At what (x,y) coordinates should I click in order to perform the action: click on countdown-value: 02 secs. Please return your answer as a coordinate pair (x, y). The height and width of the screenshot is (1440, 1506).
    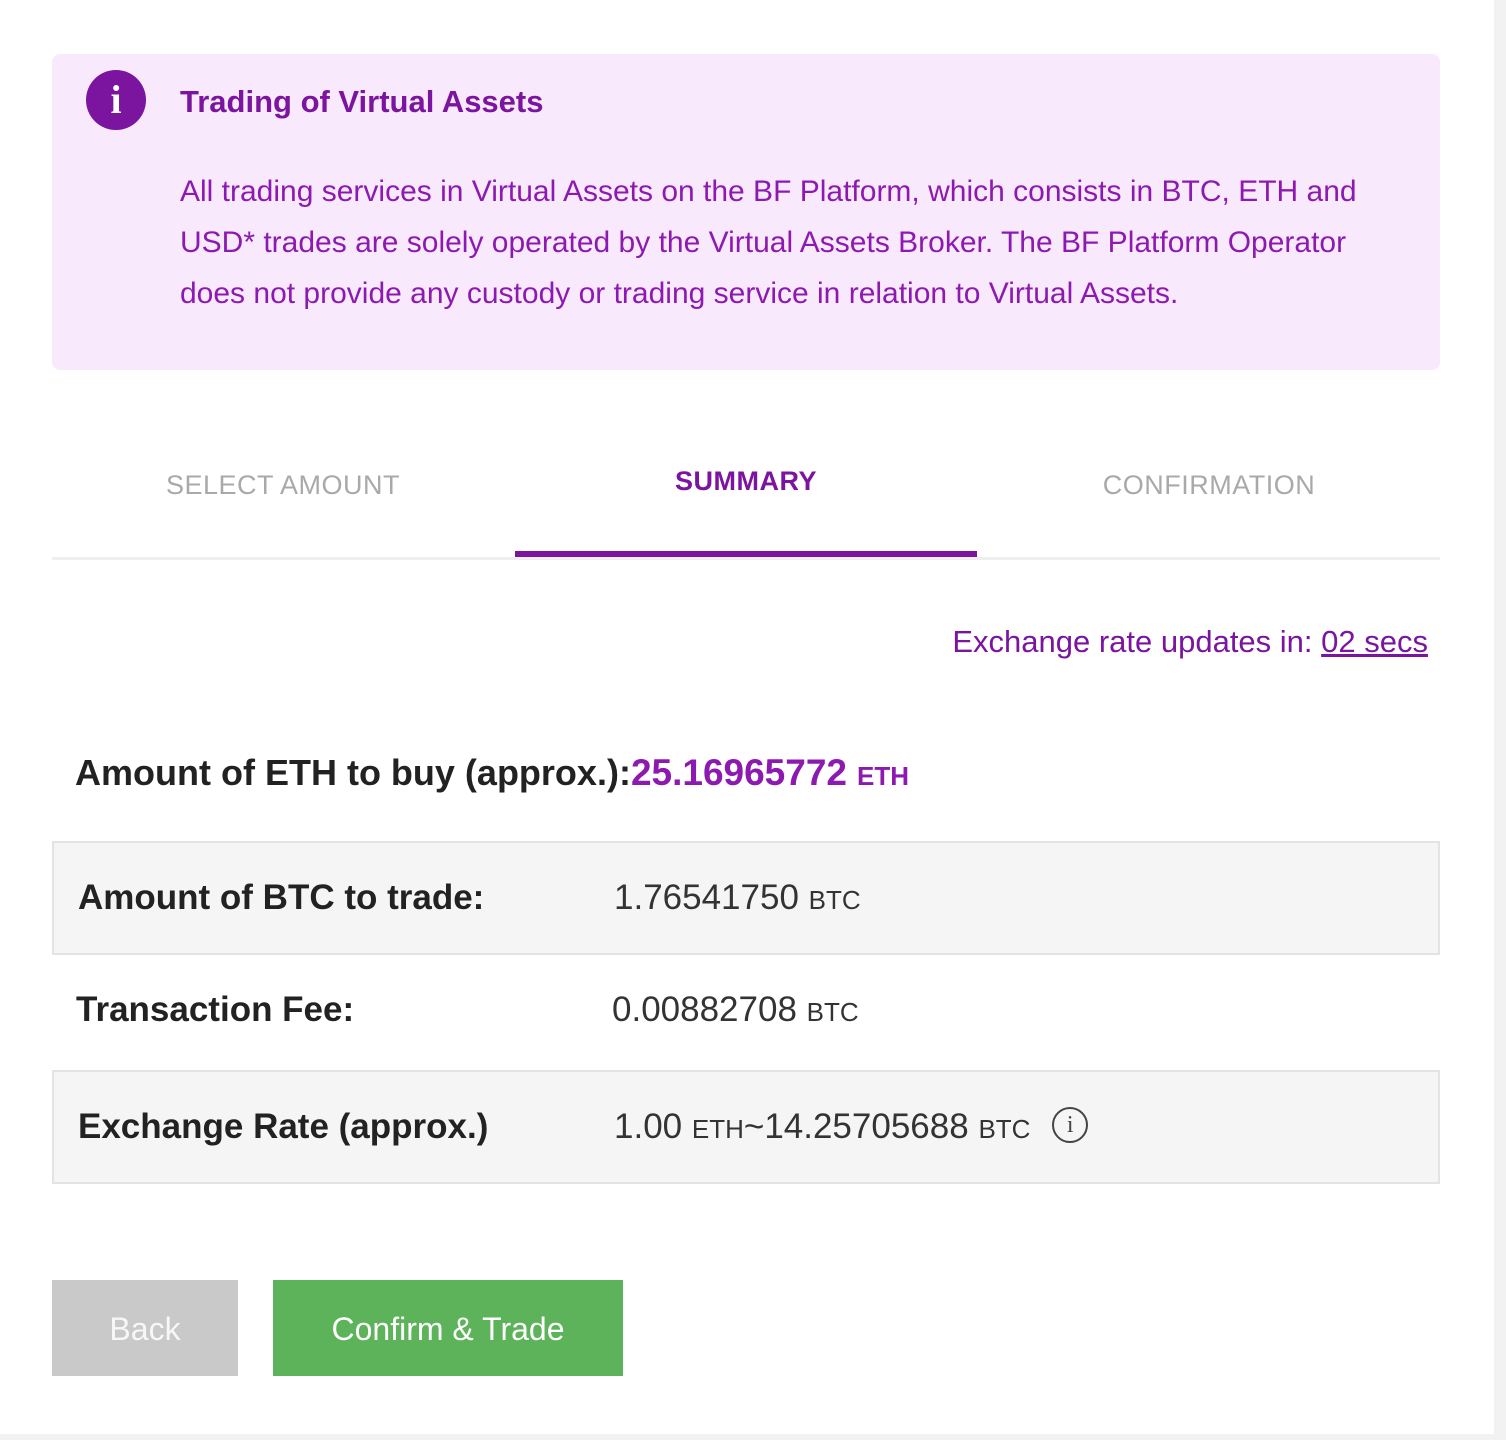
    Looking at the image, I should click on (1374, 641).